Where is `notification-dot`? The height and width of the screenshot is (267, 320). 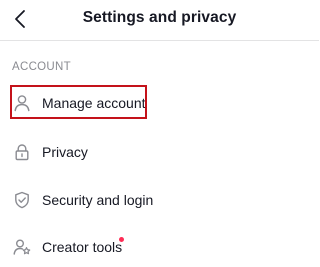
notification-dot is located at coordinates (121, 239).